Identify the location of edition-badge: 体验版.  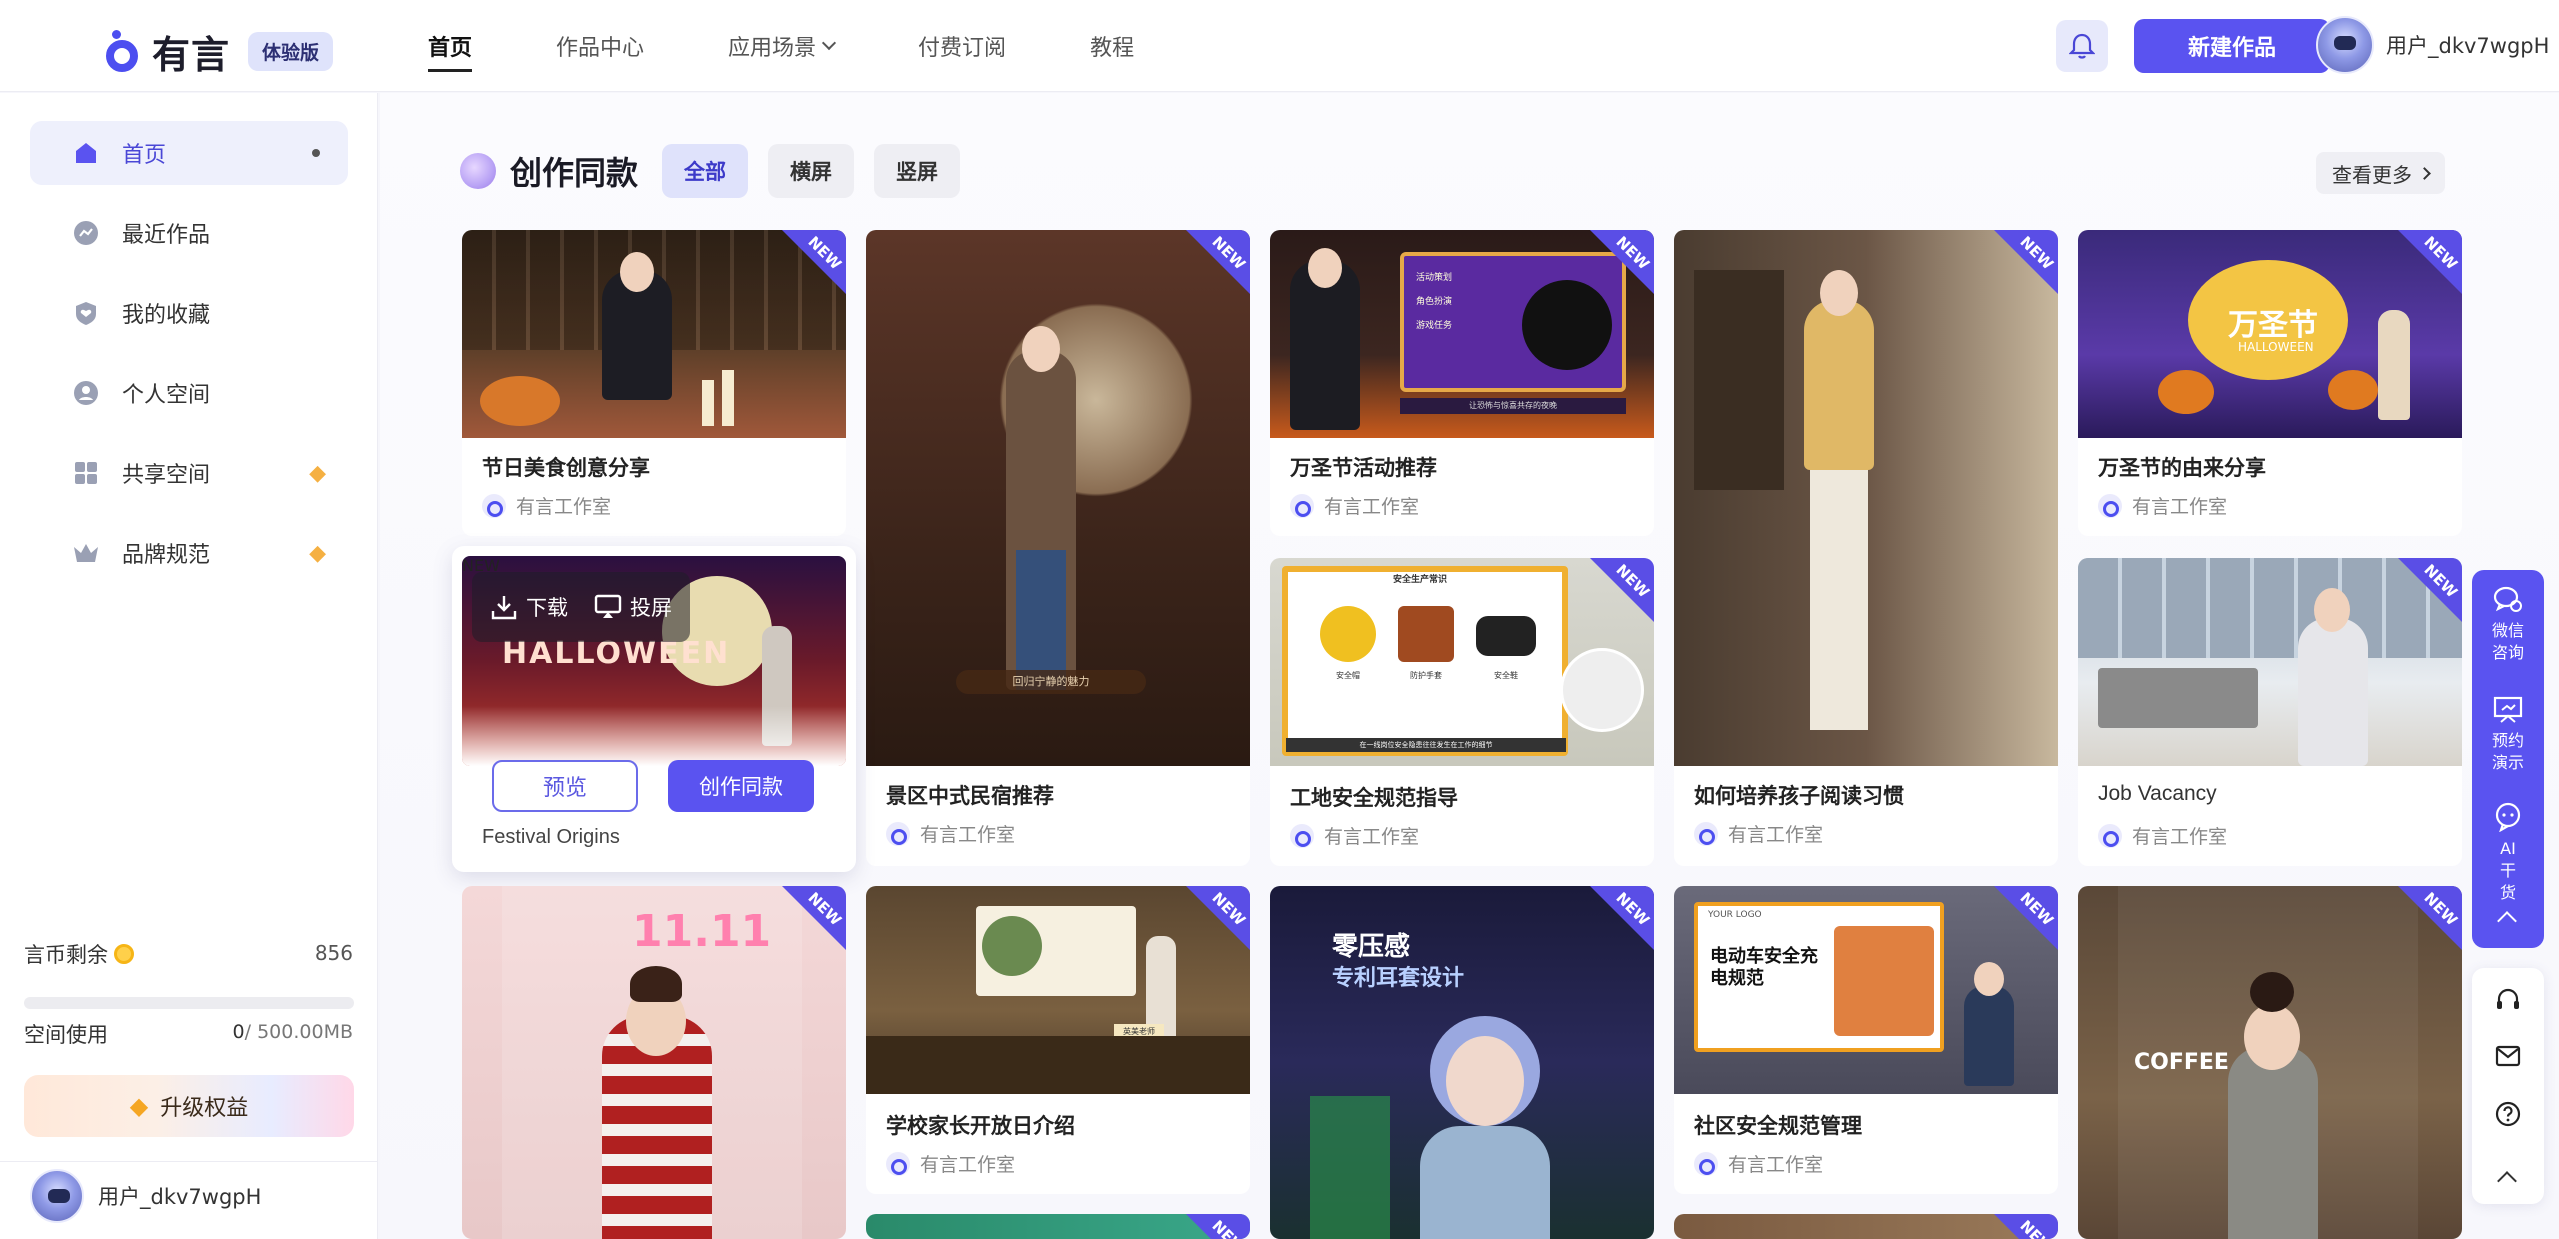
(291, 51).